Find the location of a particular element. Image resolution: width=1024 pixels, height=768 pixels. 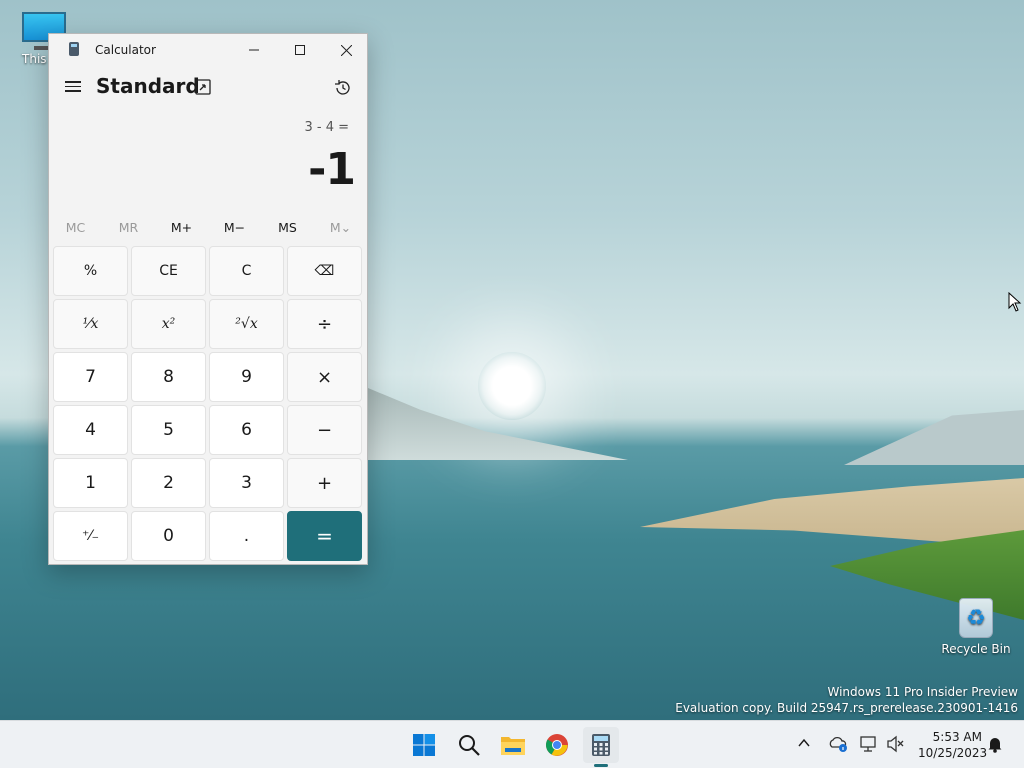

display-icon is located at coordinates (868, 744).